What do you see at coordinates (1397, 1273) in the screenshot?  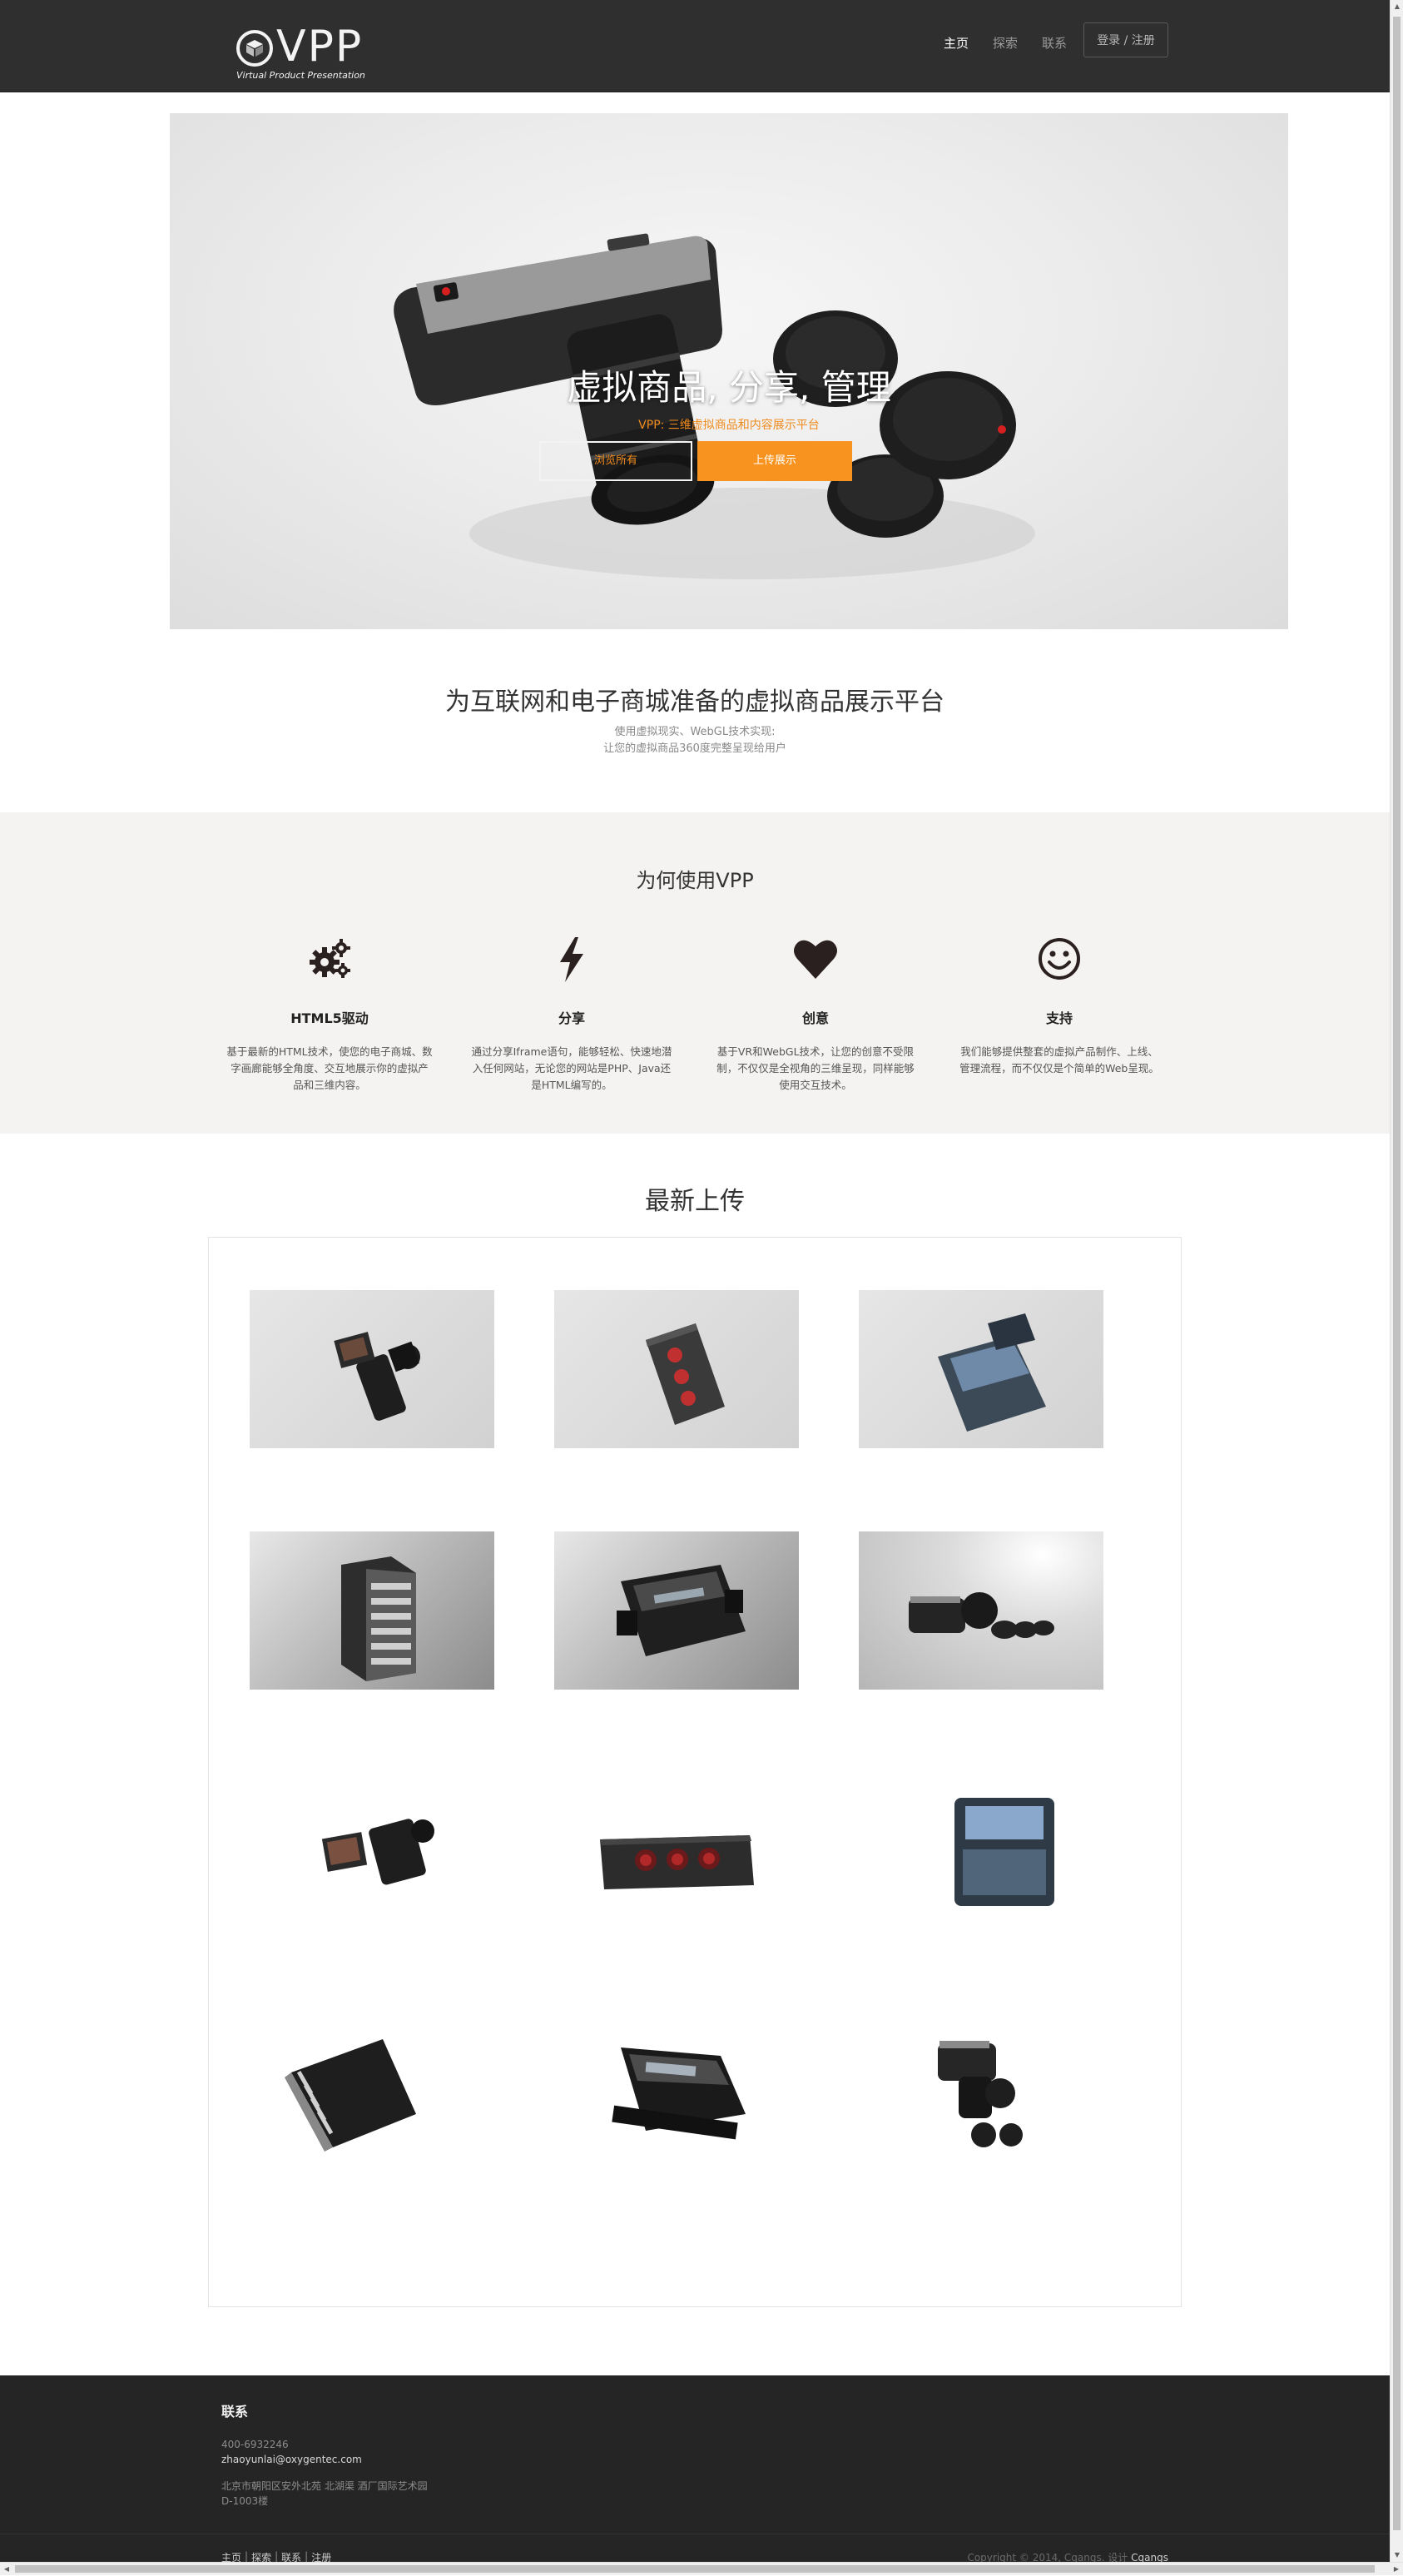 I see `vertical-scroll-thumb` at bounding box center [1397, 1273].